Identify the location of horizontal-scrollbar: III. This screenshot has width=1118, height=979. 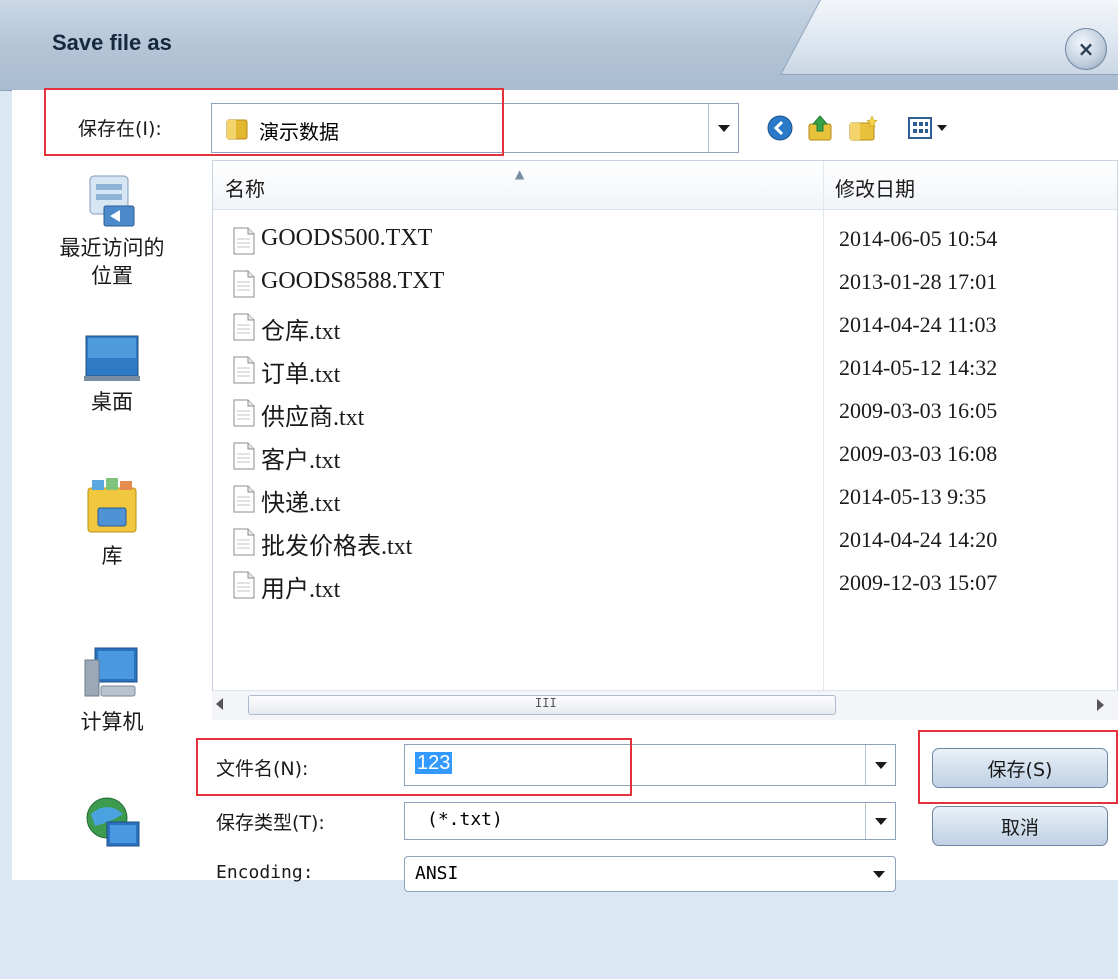
(665, 705).